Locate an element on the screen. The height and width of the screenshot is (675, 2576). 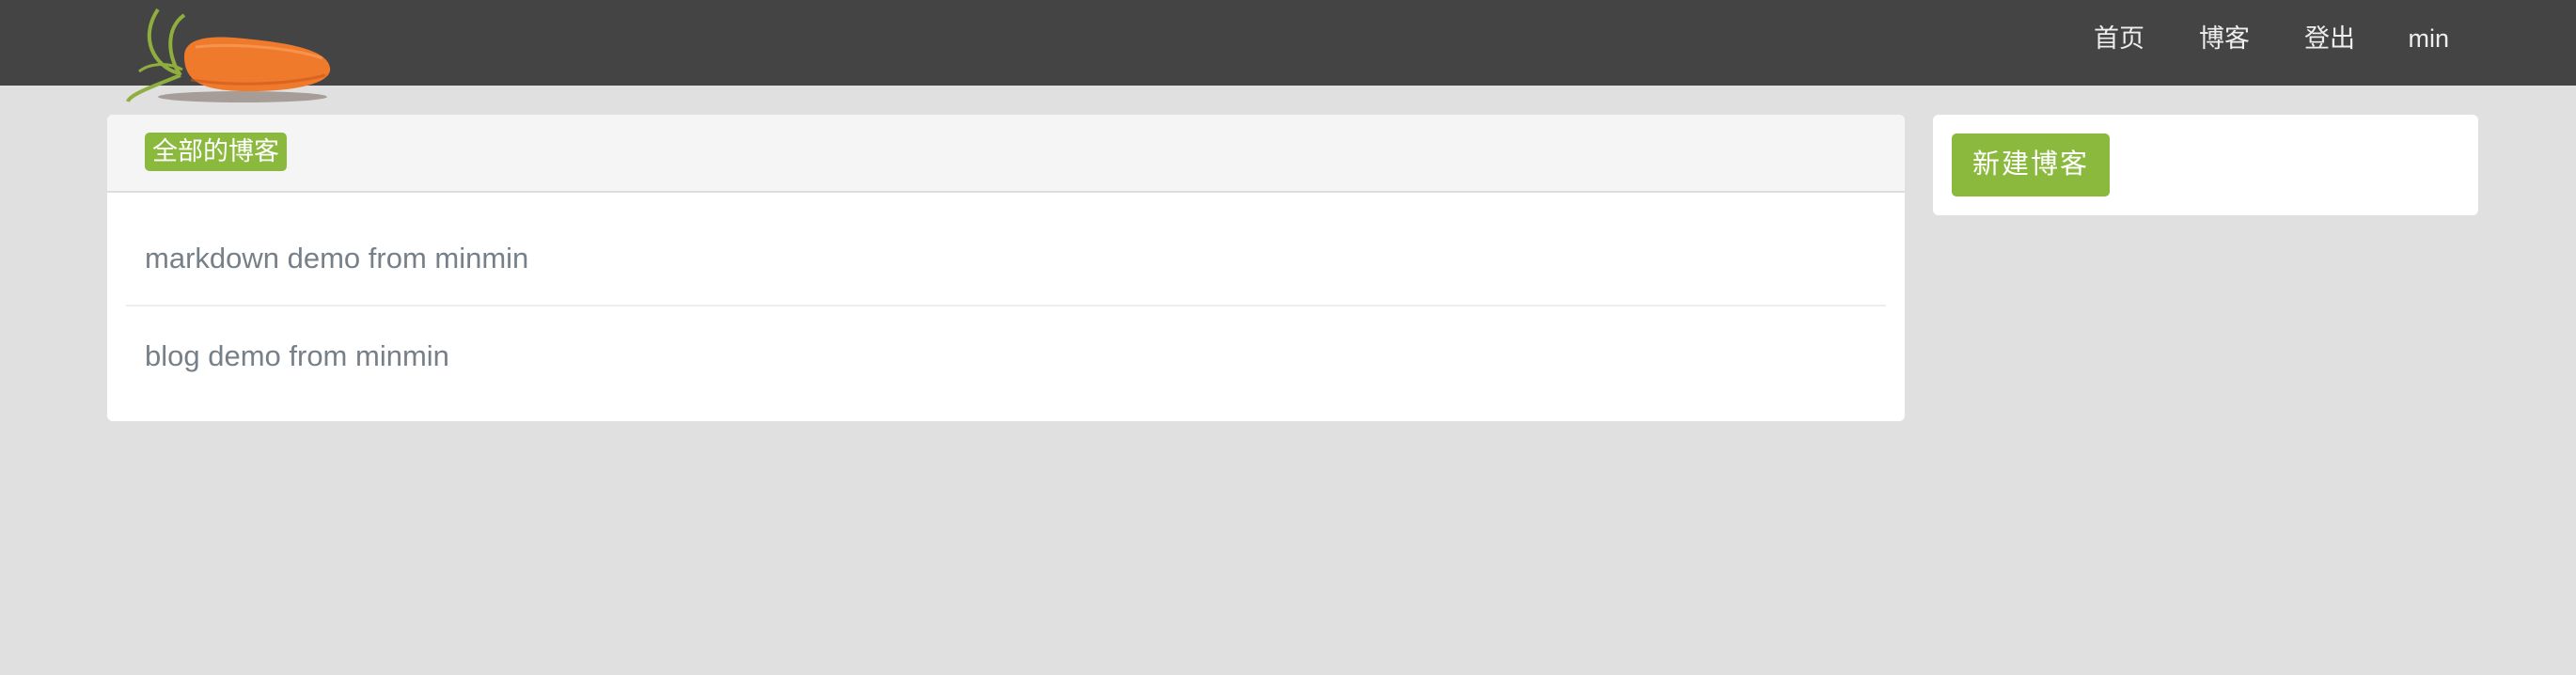
panel-header: 全部的博客 is located at coordinates (1006, 154).